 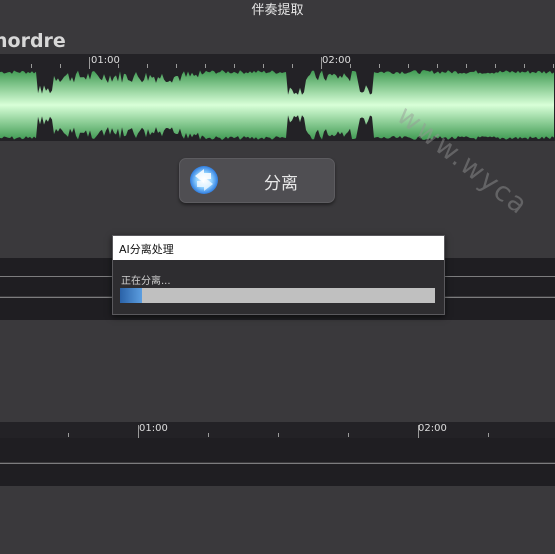 What do you see at coordinates (281, 184) in the screenshot?
I see `separate-button-label: 分离` at bounding box center [281, 184].